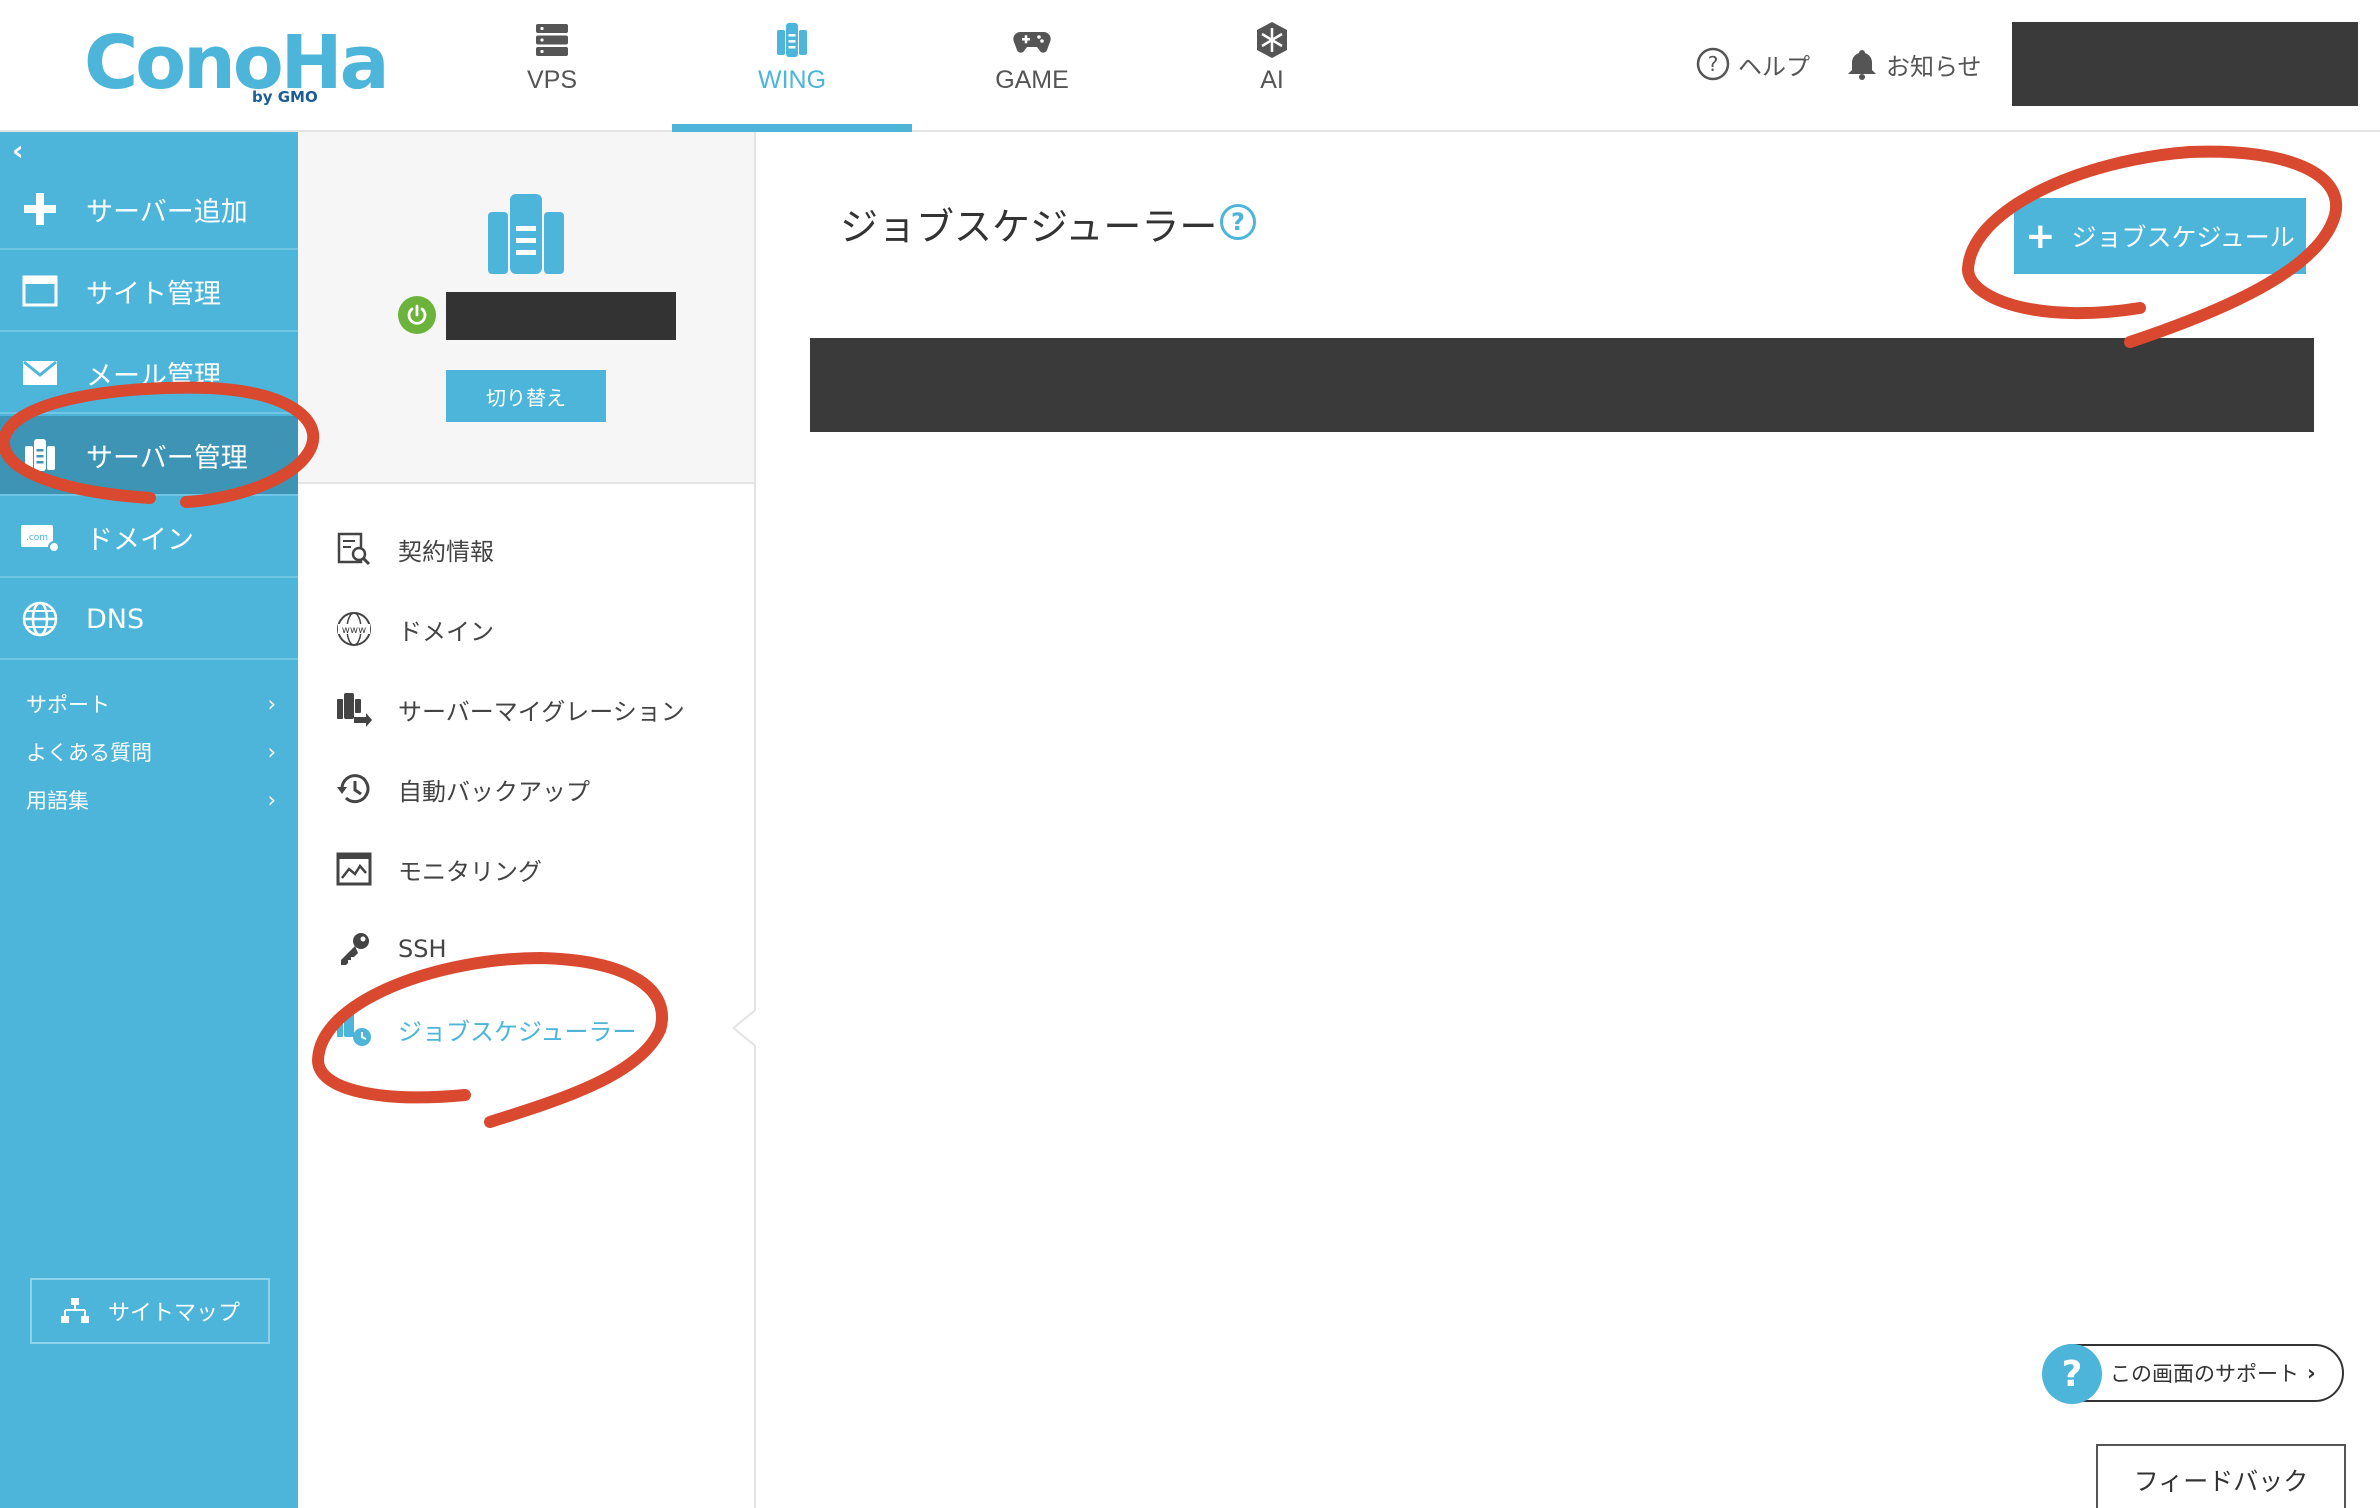  I want to click on nav-tab-vps: VPS, so click(552, 66).